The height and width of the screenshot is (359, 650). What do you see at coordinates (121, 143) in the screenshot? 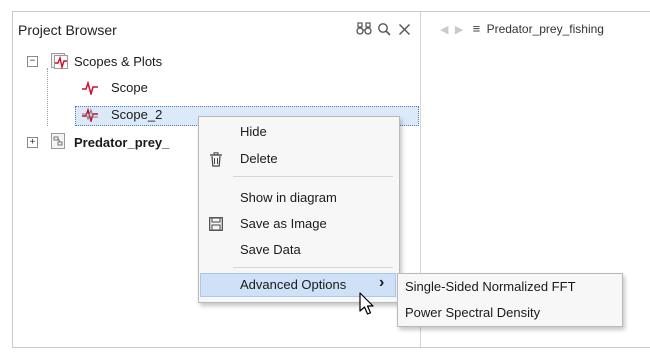
I see `tree-item-model: Predator_prey_` at bounding box center [121, 143].